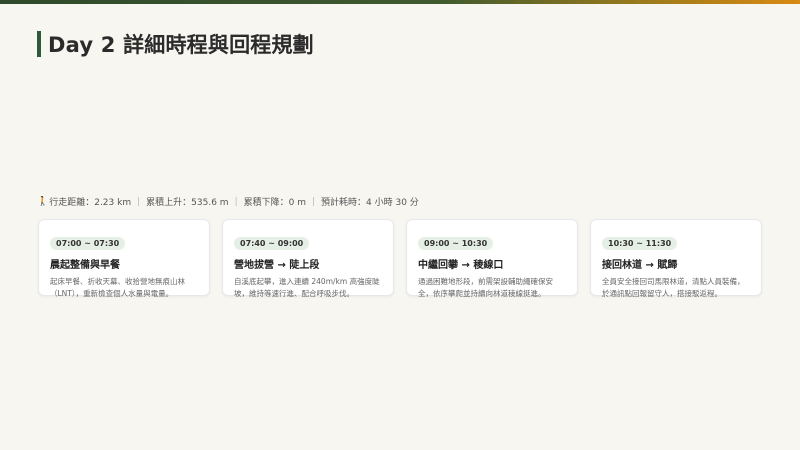  I want to click on card-description: 自溪底起攀，進入連續 240m/km 高強度陡坡，維持等速行進、配合呼吸步伐。, so click(307, 287).